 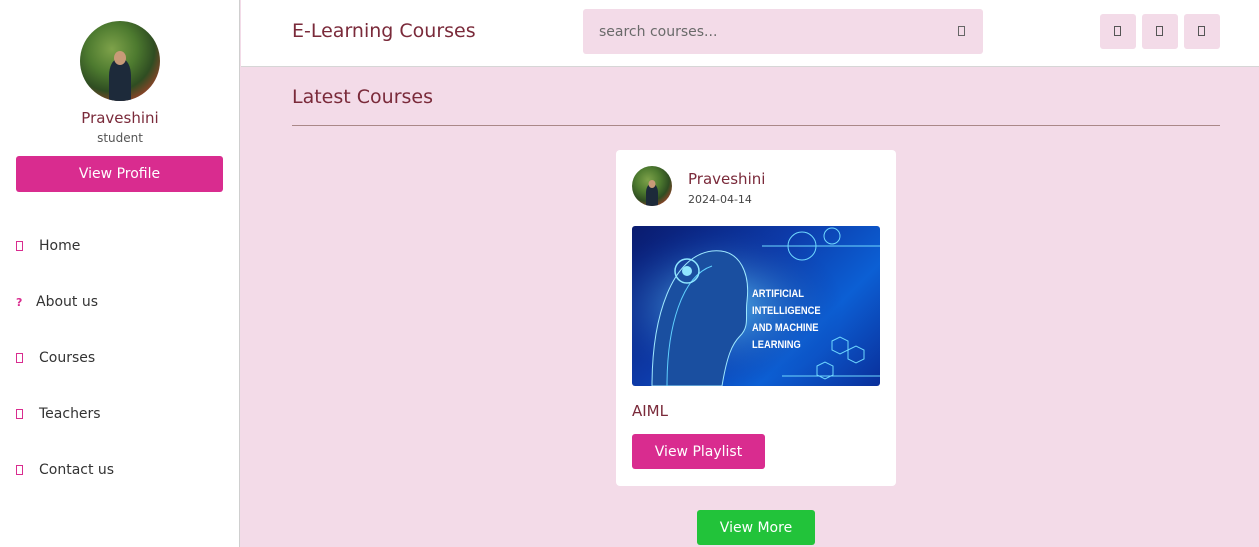 What do you see at coordinates (120, 118) in the screenshot?
I see `profile-name: Praveshini` at bounding box center [120, 118].